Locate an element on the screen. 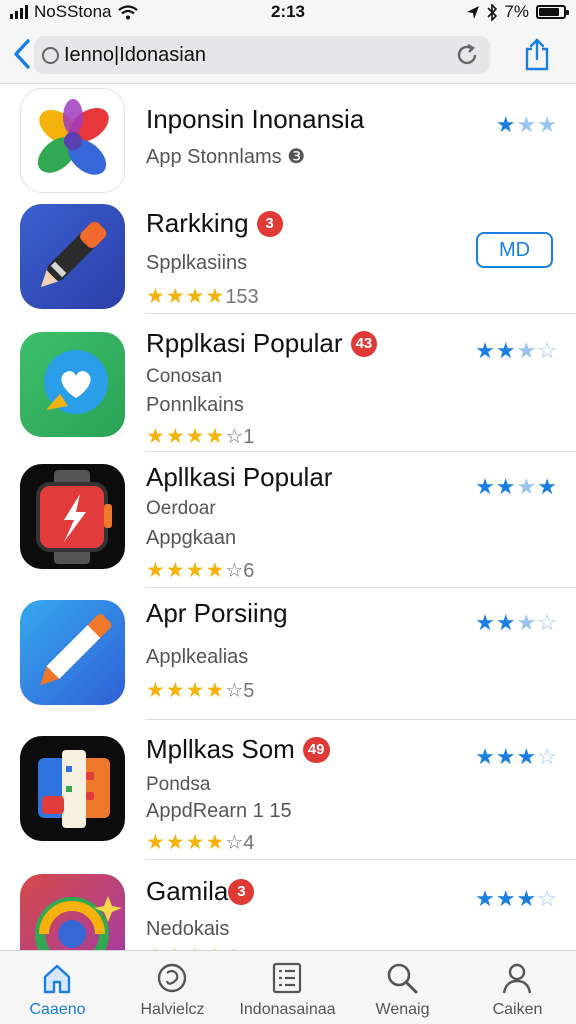  back-button is located at coordinates (23, 54).